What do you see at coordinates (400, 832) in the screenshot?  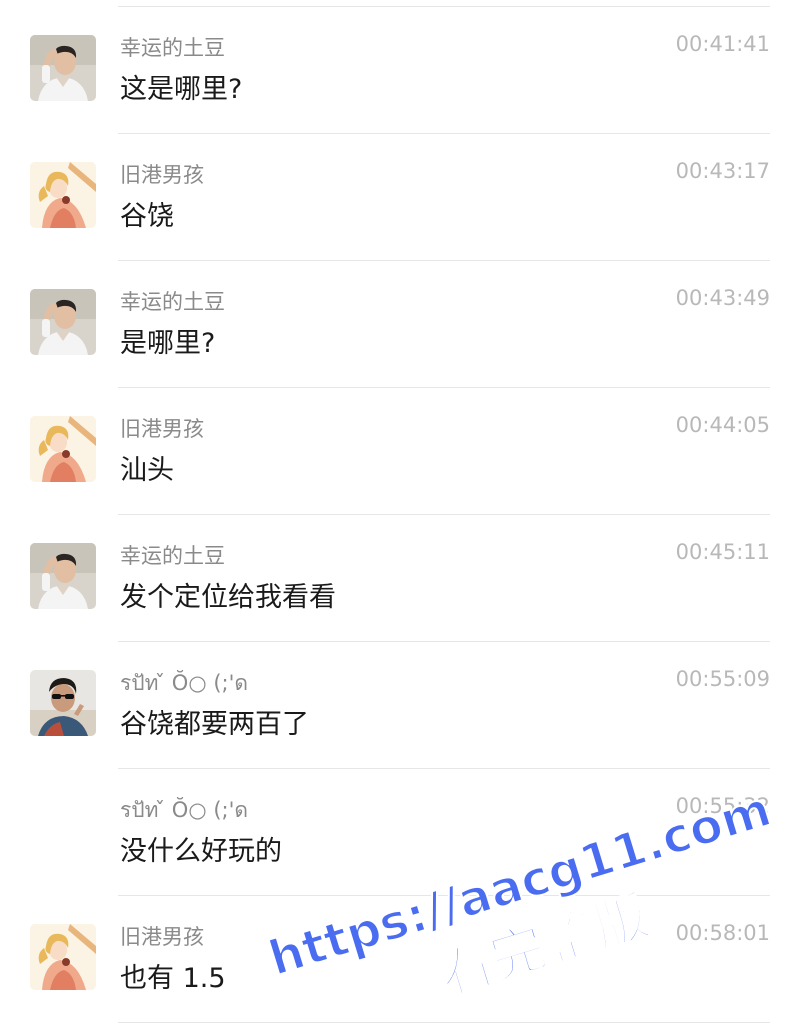 I see `message-item: รปัท ̌ Ŏ○ (;'ด 00:55:32 没什么好玩的` at bounding box center [400, 832].